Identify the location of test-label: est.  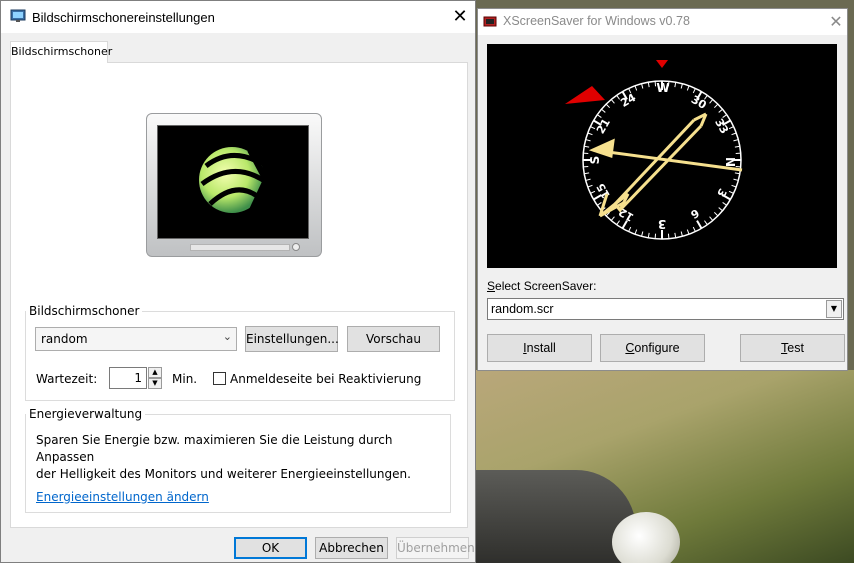
(795, 348).